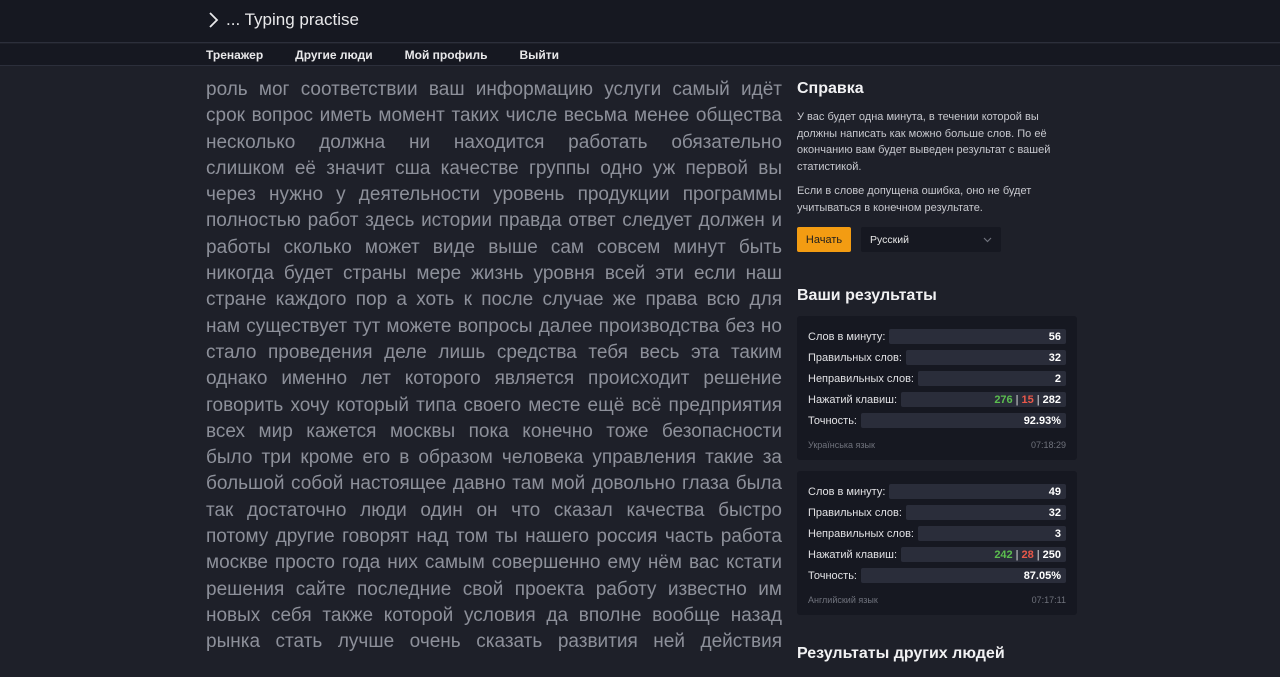 The width and height of the screenshot is (1280, 677). What do you see at coordinates (937, 445) in the screenshot?
I see `result-footer: Українська язык 07:18:29` at bounding box center [937, 445].